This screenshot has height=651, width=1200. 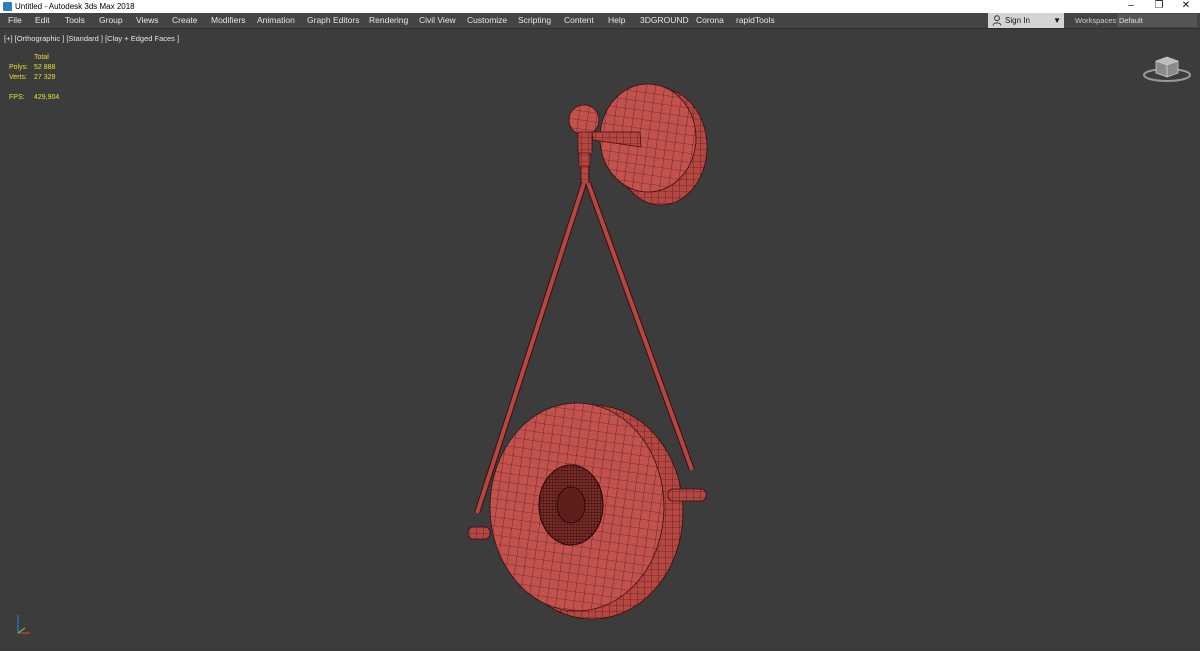 What do you see at coordinates (23, 624) in the screenshot?
I see `axis-tripod-icon` at bounding box center [23, 624].